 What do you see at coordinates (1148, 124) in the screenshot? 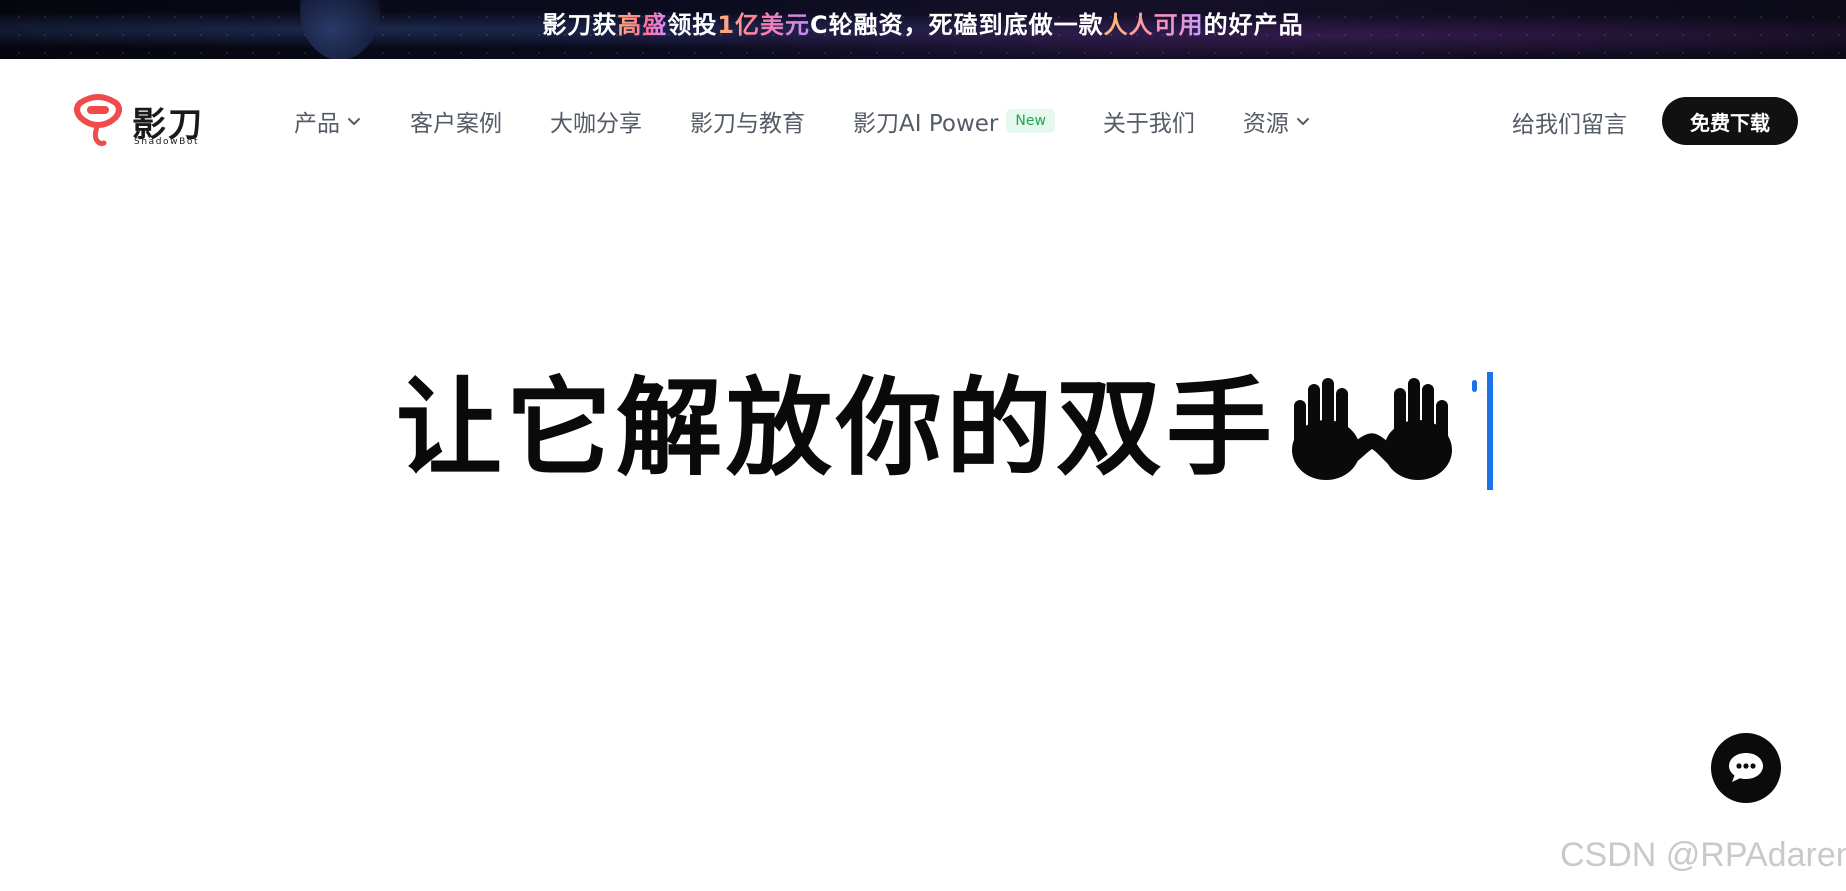
I see `nav-item-label: 关于我们` at bounding box center [1148, 124].